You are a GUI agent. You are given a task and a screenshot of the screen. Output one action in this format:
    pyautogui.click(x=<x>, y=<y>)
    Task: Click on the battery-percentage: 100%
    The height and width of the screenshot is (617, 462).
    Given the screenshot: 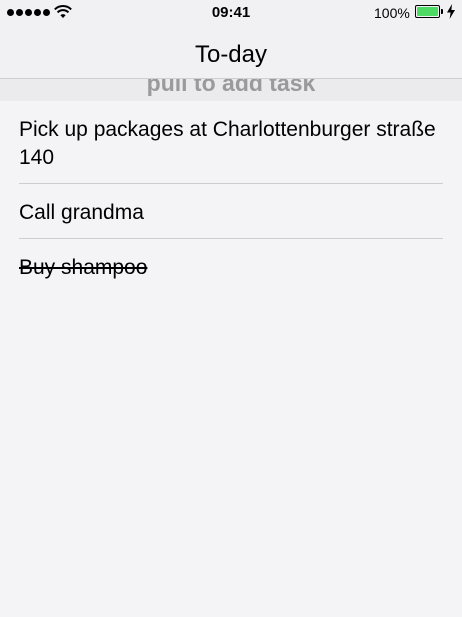 What is the action you would take?
    pyautogui.click(x=392, y=13)
    